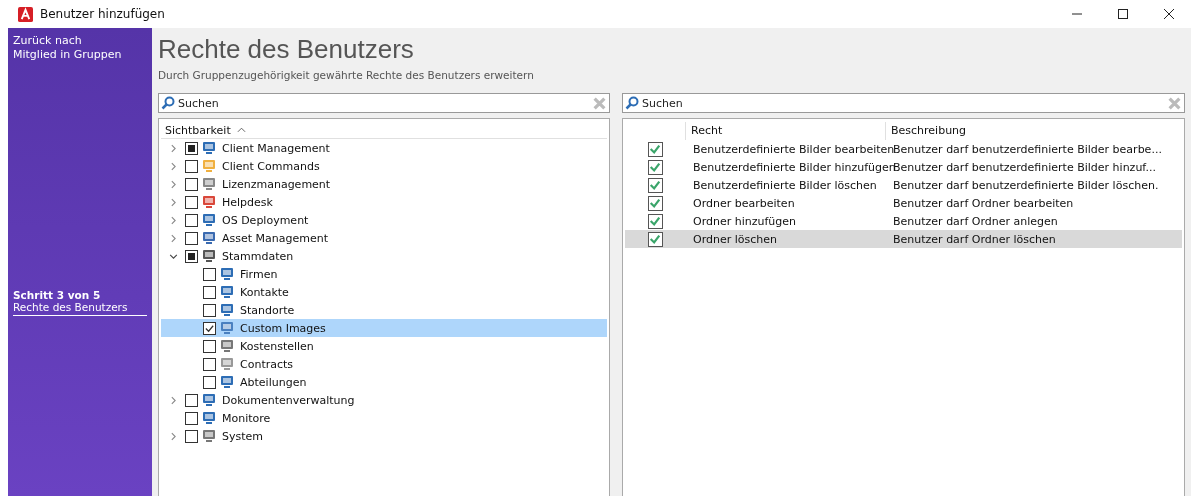 The height and width of the screenshot is (496, 1191). What do you see at coordinates (173, 256) in the screenshot?
I see `collapse-chevron-icon` at bounding box center [173, 256].